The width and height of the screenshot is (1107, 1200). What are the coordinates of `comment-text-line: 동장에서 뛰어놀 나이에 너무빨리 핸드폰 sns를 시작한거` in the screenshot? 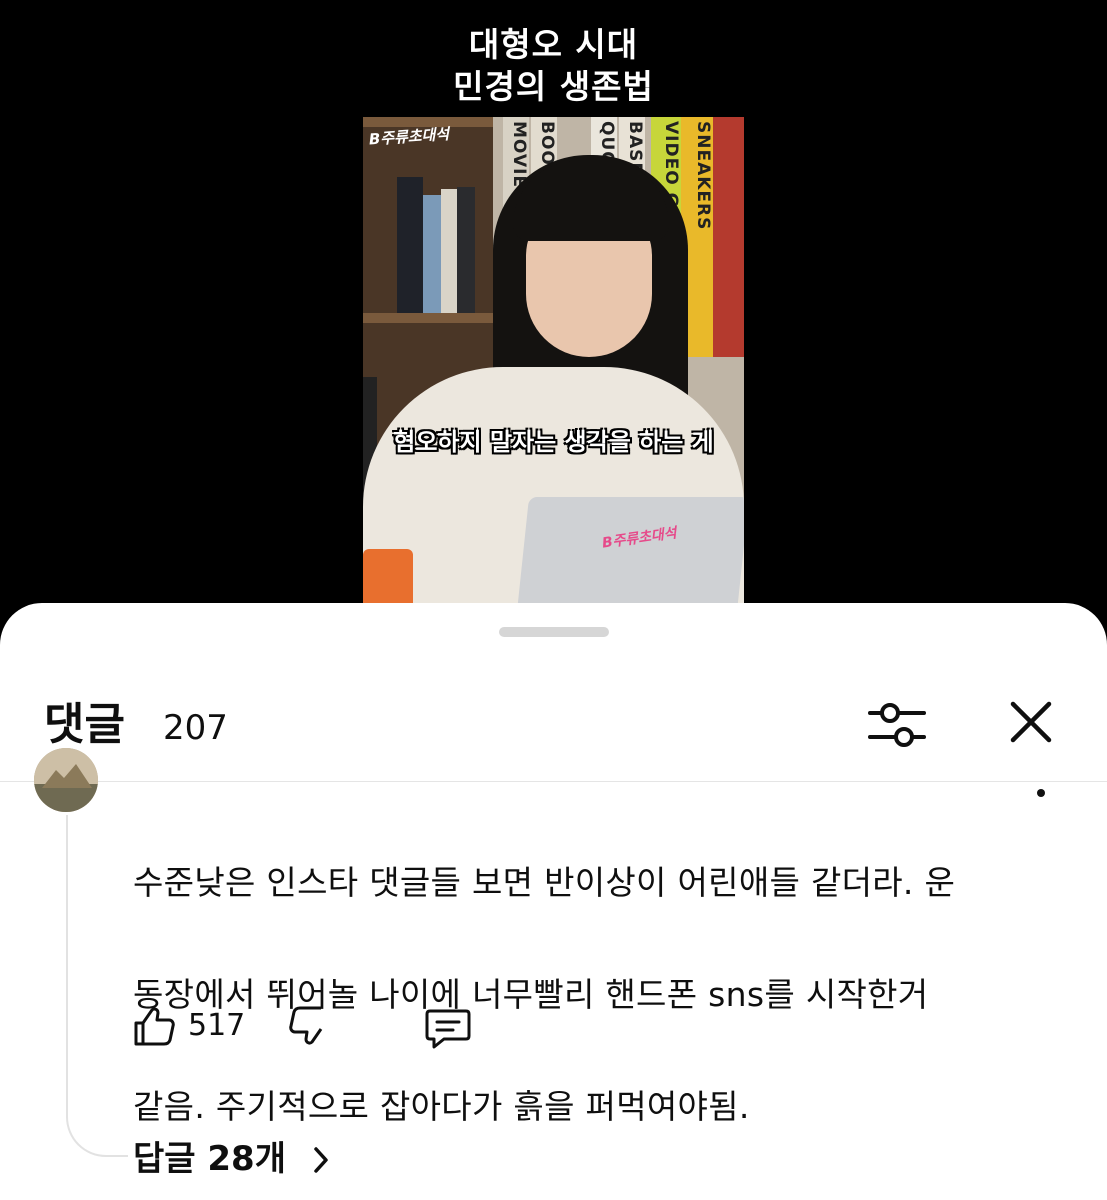 It's located at (531, 994).